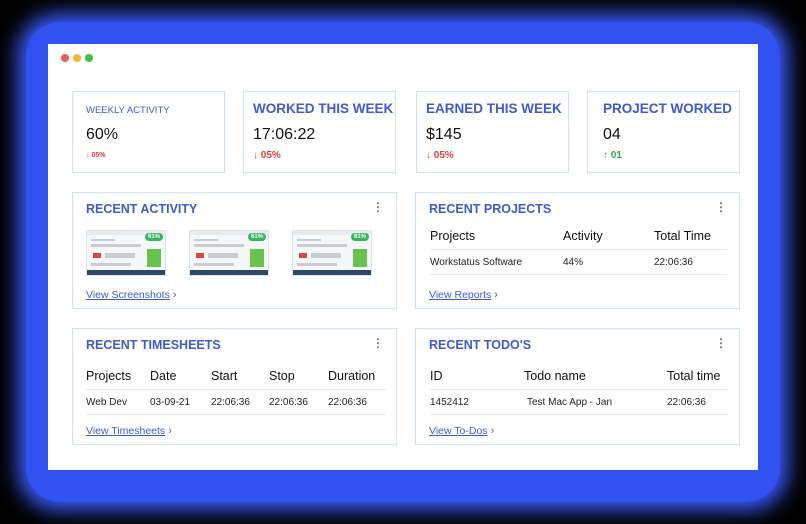 The height and width of the screenshot is (524, 806). I want to click on table-row: 1452412 Test Mac App - Jan 22:06:36, so click(579, 402).